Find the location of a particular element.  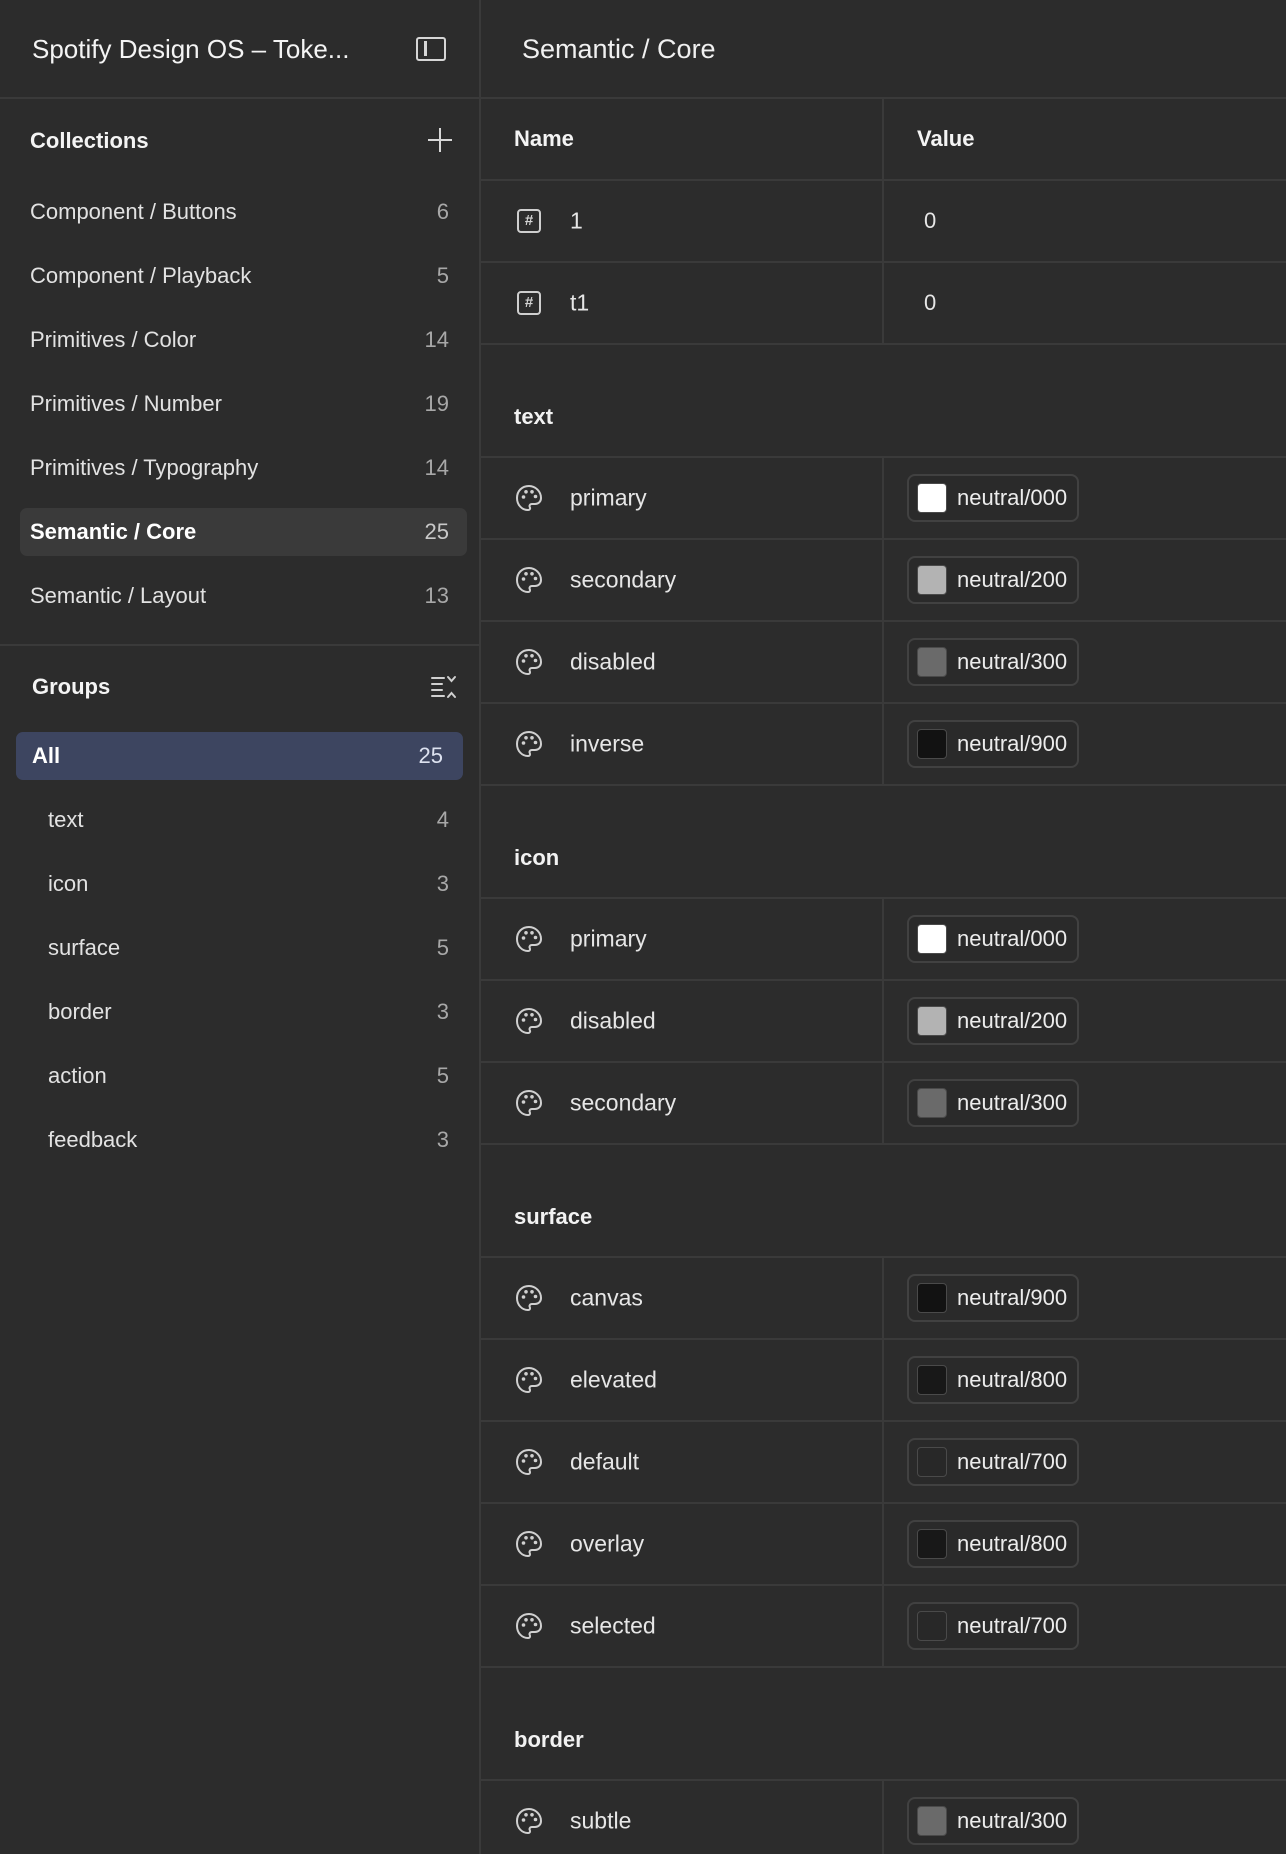

collection-item: Primitives / Number 19 is located at coordinates (239, 404).